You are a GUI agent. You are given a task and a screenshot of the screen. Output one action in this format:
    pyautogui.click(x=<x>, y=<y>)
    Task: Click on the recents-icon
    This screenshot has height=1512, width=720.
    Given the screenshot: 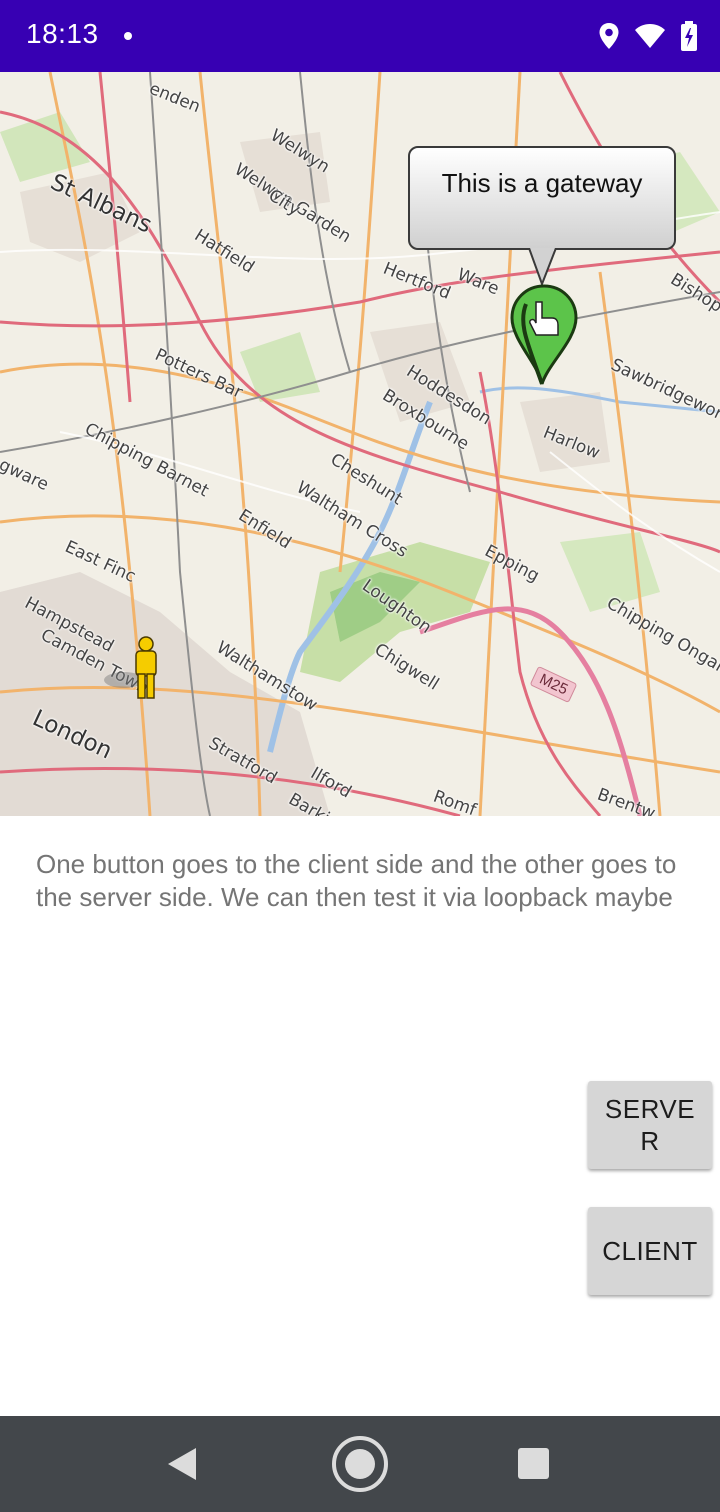 What is the action you would take?
    pyautogui.click(x=533, y=1463)
    